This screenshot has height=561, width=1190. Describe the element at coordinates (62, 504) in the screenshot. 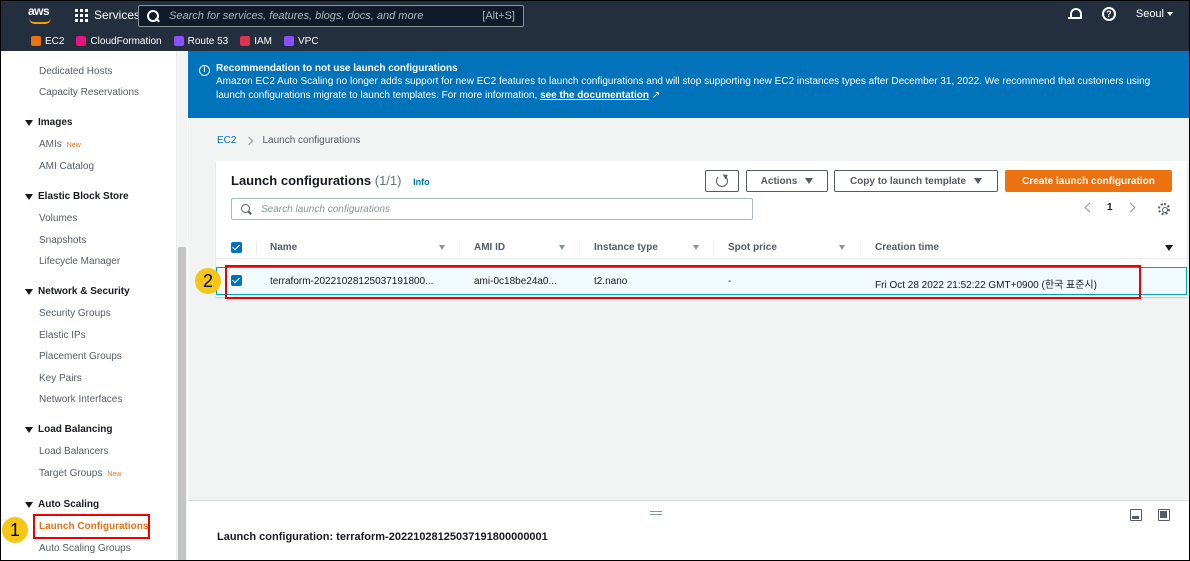

I see `sidebar-section-auto-scaling: Auto Scaling` at that location.